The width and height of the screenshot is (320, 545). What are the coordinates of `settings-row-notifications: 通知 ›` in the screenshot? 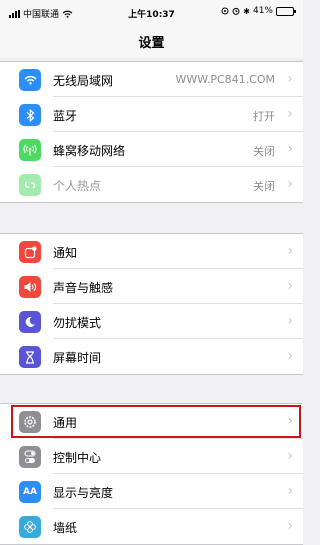 It's located at (151, 251).